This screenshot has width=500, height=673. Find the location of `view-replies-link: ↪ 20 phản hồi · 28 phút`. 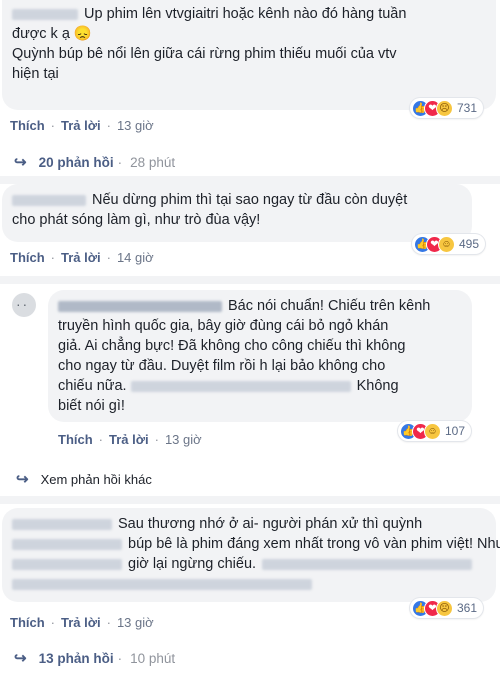

view-replies-link: ↪ 20 phản hồi · 28 phút is located at coordinates (94, 162).